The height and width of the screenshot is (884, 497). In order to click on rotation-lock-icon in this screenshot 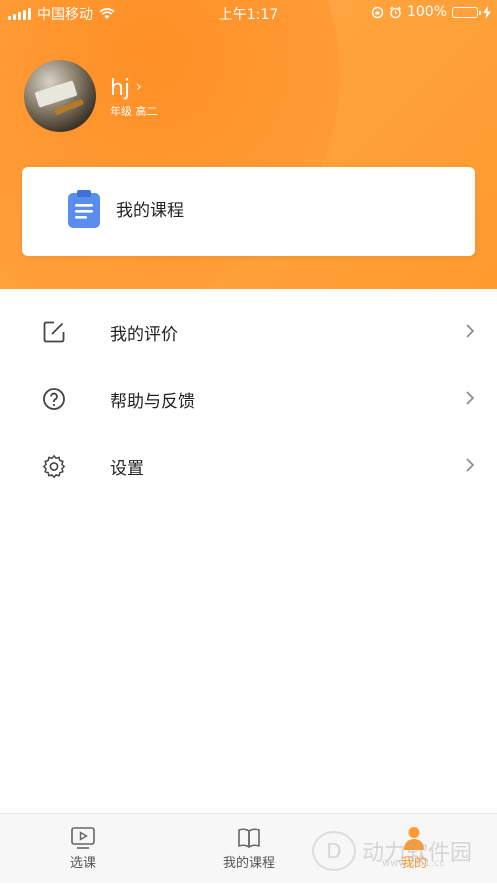, I will do `click(377, 12)`.